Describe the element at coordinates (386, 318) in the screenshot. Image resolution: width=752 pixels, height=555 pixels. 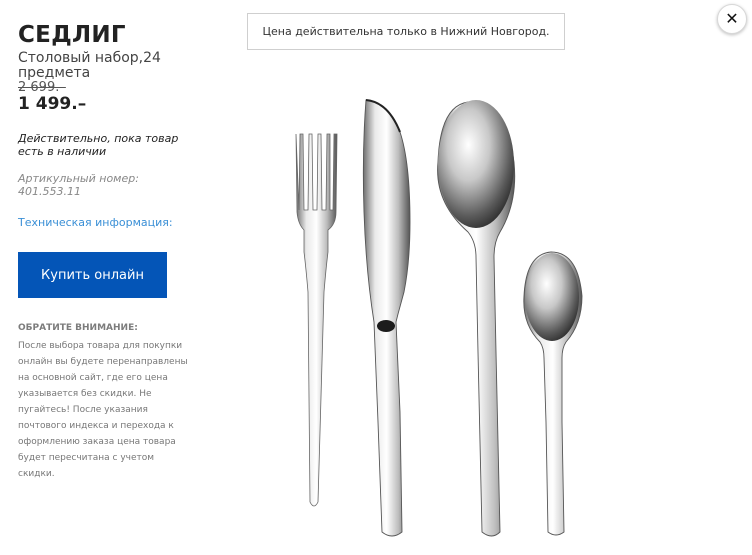
I see `knife-icon` at that location.